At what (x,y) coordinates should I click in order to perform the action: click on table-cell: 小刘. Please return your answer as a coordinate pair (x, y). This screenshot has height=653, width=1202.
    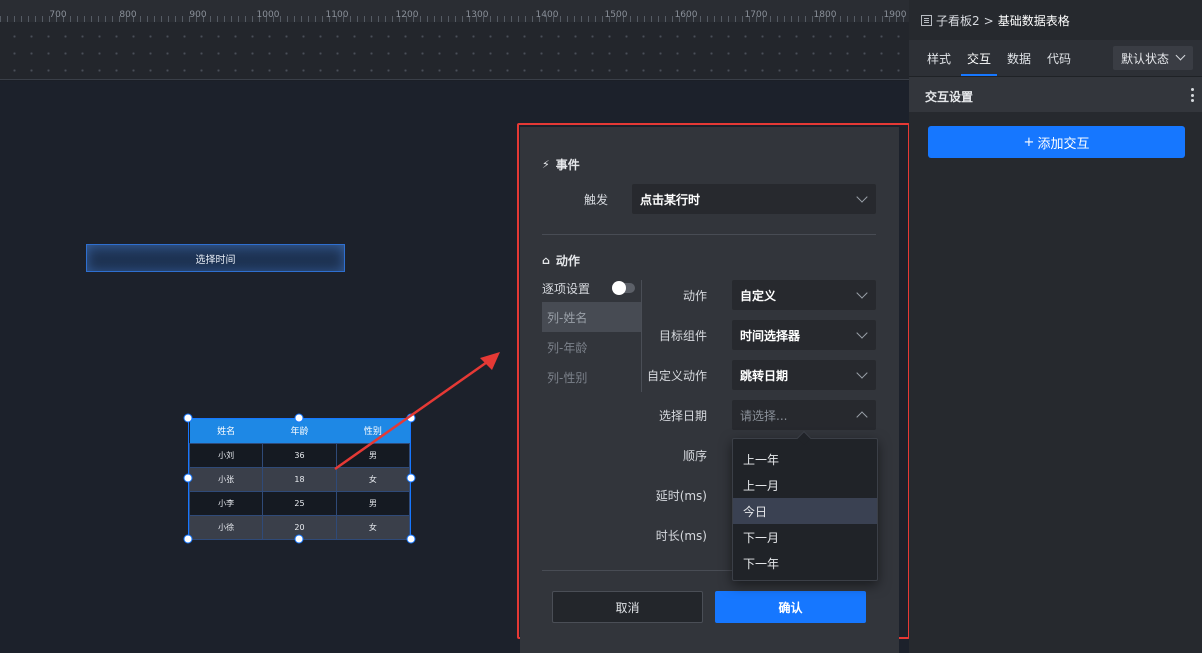
    Looking at the image, I should click on (226, 455).